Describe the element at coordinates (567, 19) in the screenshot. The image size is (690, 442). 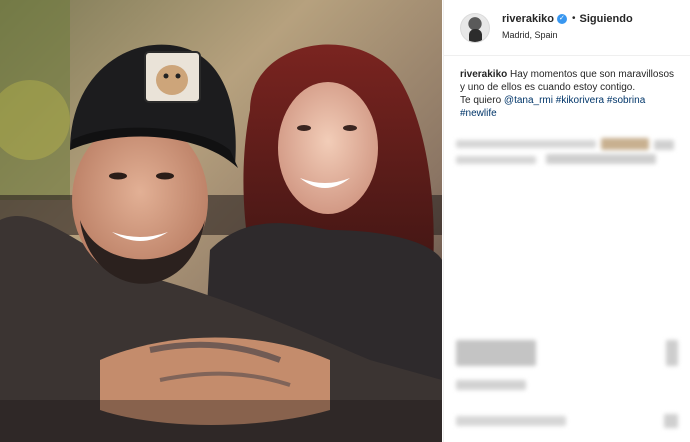
I see `header-row: riverakiko ✓ • Siguiendo` at that location.